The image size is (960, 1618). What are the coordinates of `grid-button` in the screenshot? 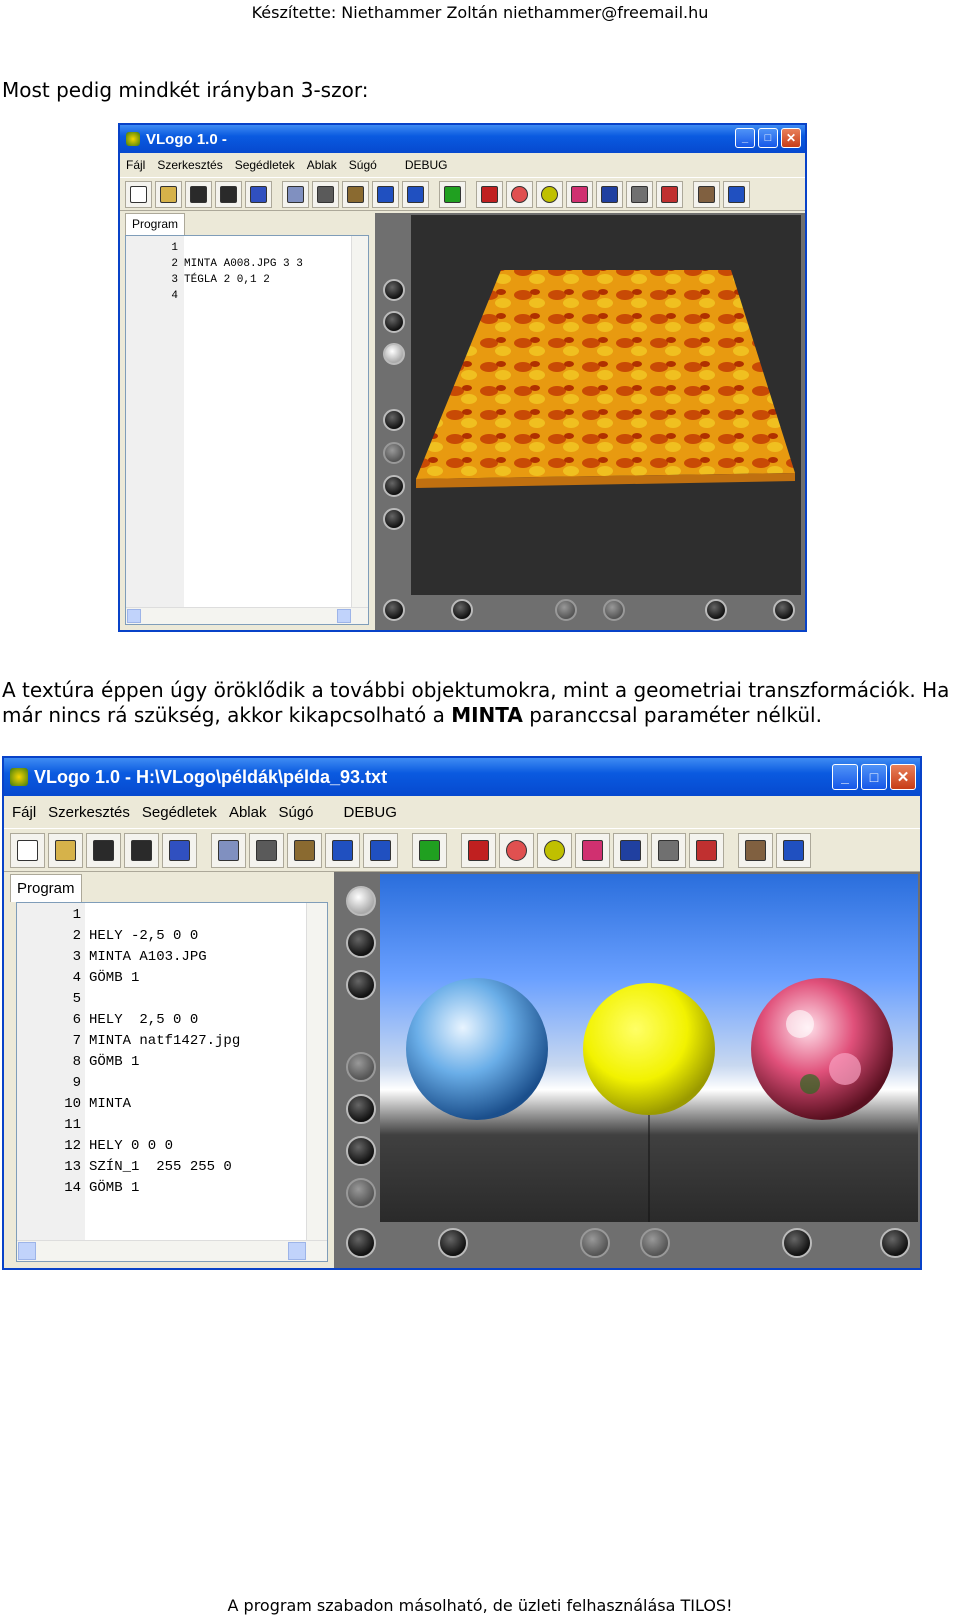 It's located at (489, 194).